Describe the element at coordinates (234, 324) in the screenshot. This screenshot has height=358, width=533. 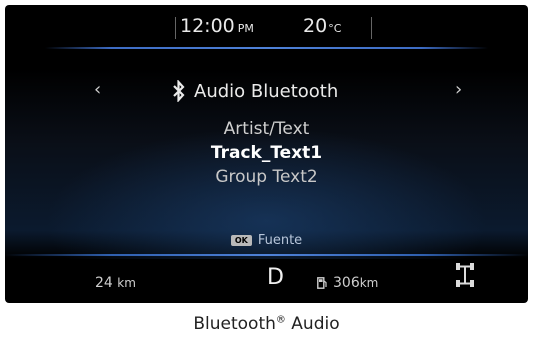
I see `caption-text: Bluetooth` at that location.